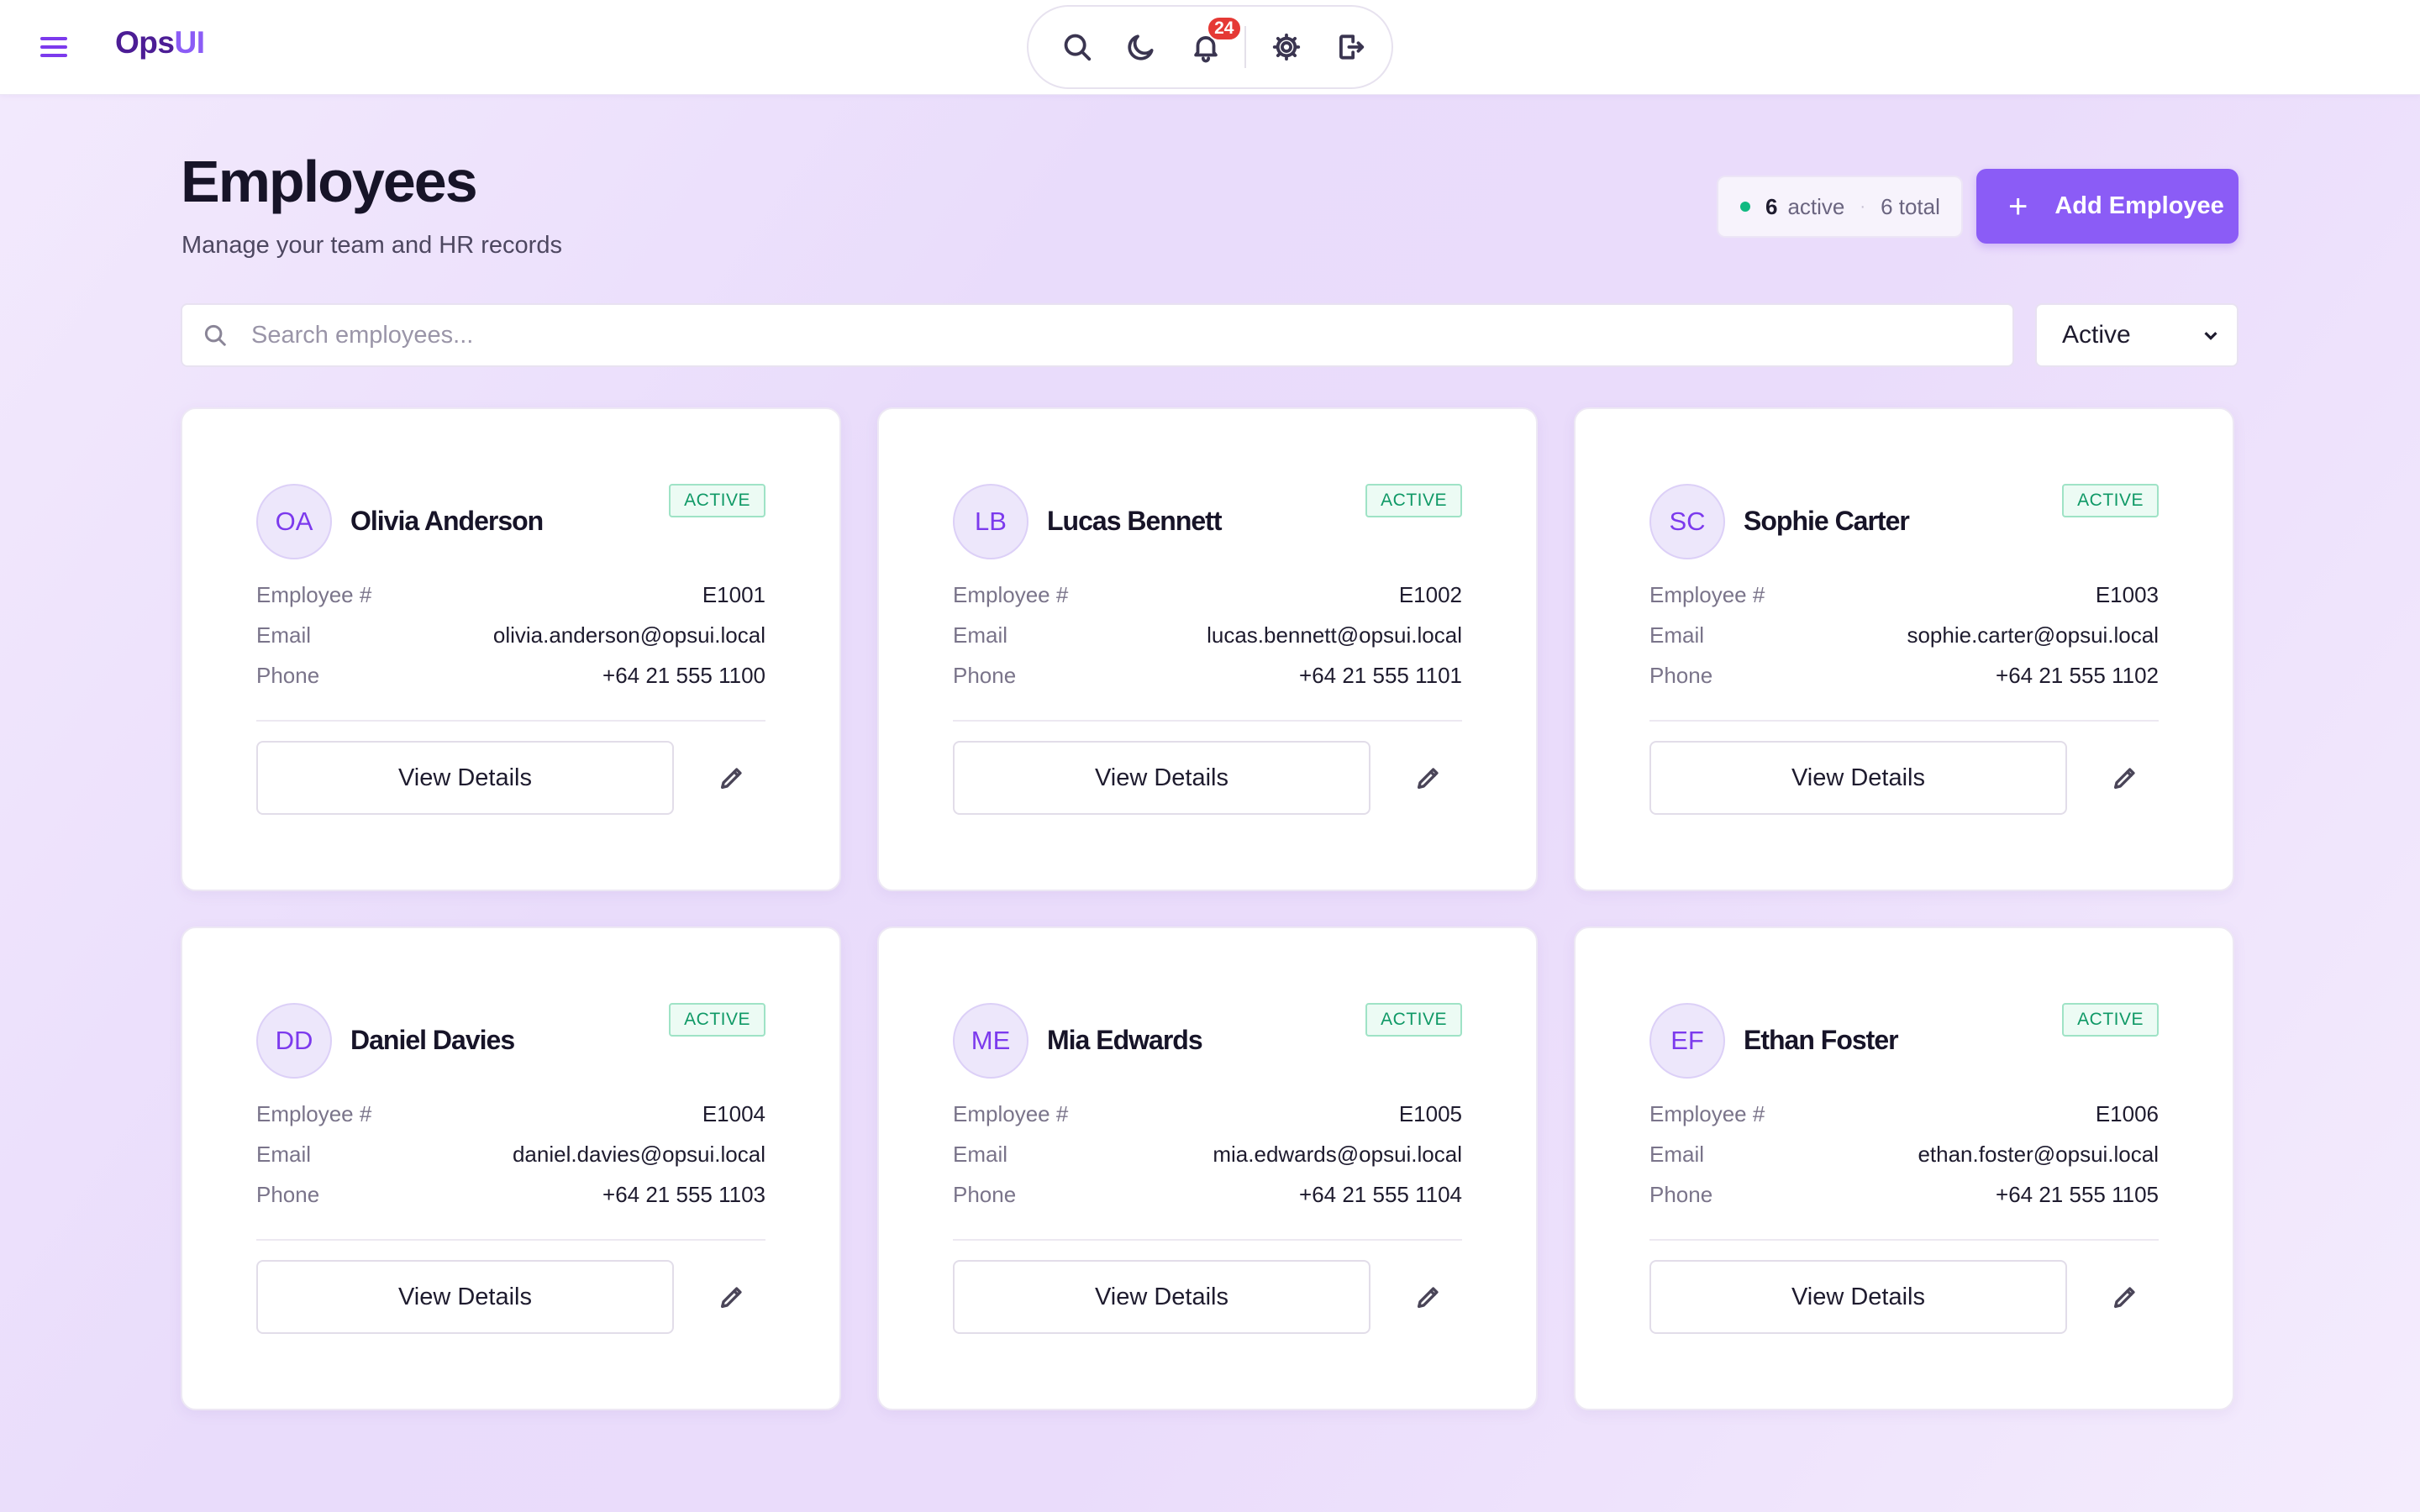 This screenshot has height=1512, width=2420. Describe the element at coordinates (628, 635) in the screenshot. I see `email-value: olivia.anderson@opsui.local` at that location.